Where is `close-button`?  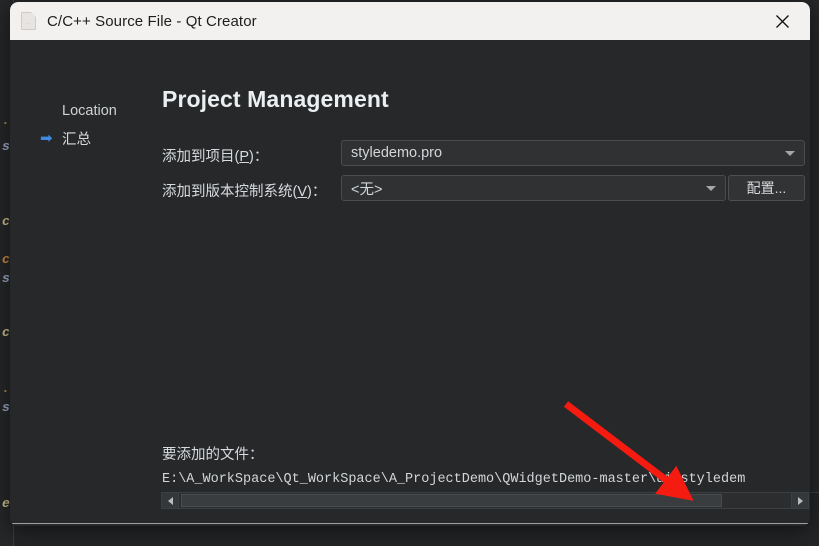 close-button is located at coordinates (782, 21).